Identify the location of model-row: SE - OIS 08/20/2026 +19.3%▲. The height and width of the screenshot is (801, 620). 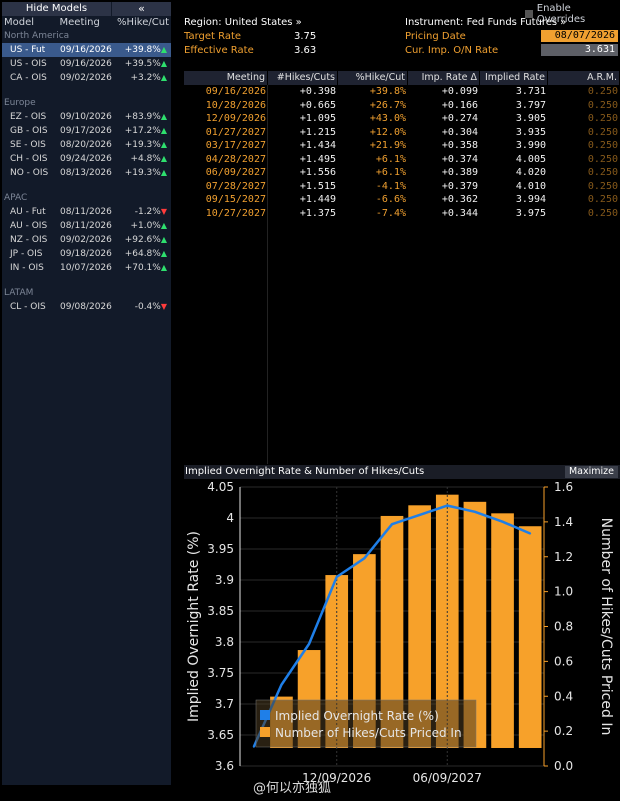
(86, 145).